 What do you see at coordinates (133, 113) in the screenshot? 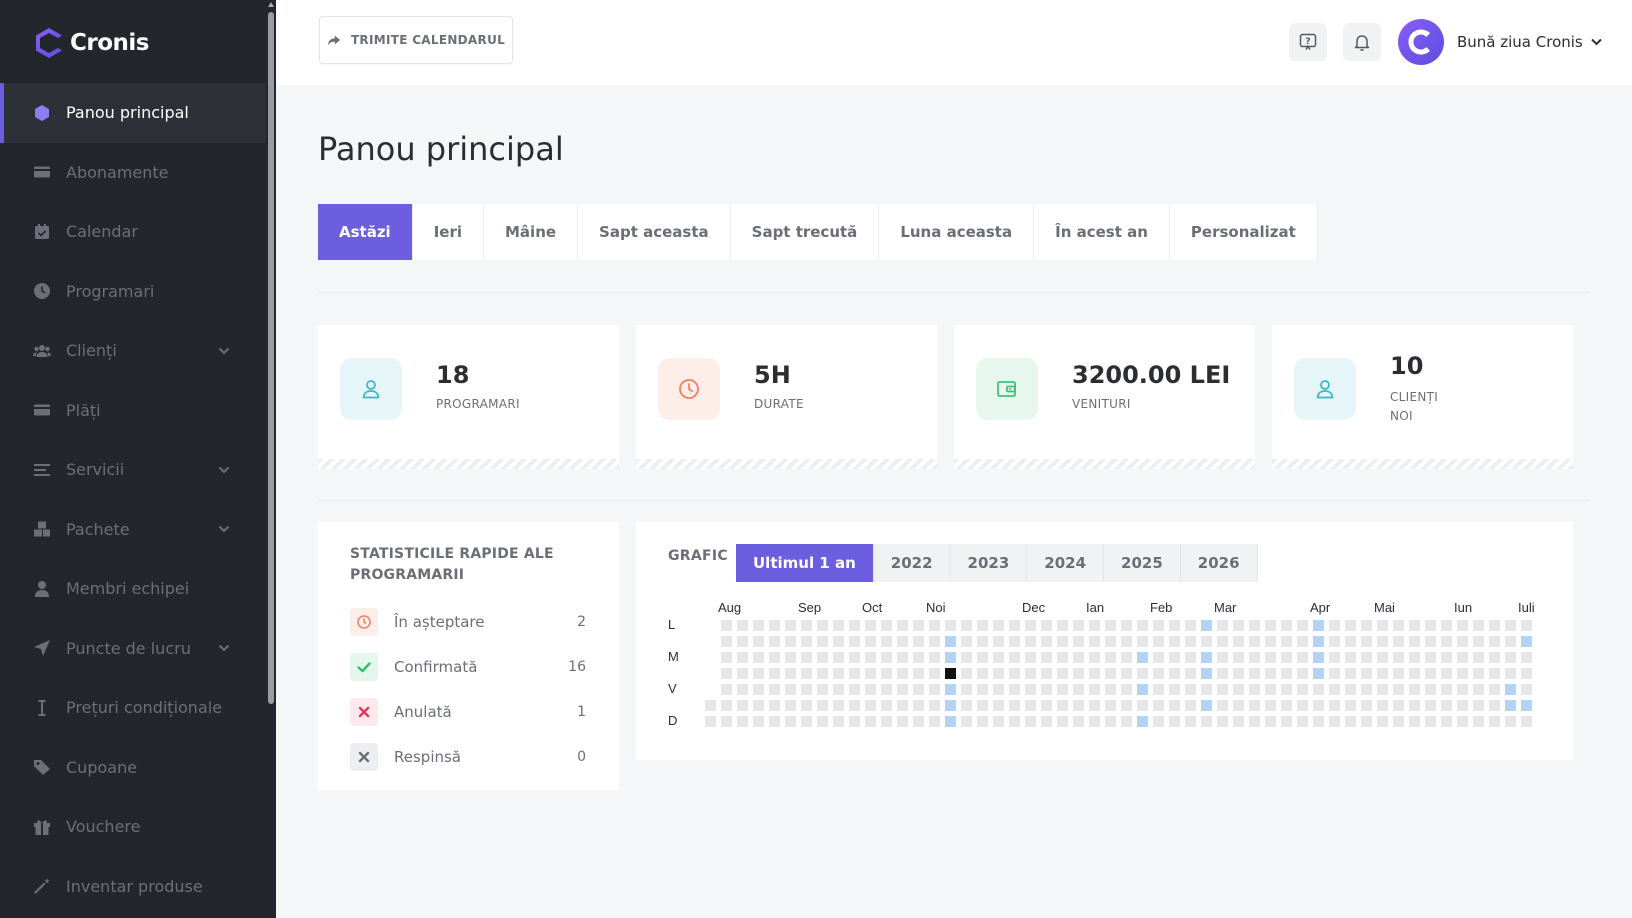
I see `sidebar-item-panou-principal: Panou principal` at bounding box center [133, 113].